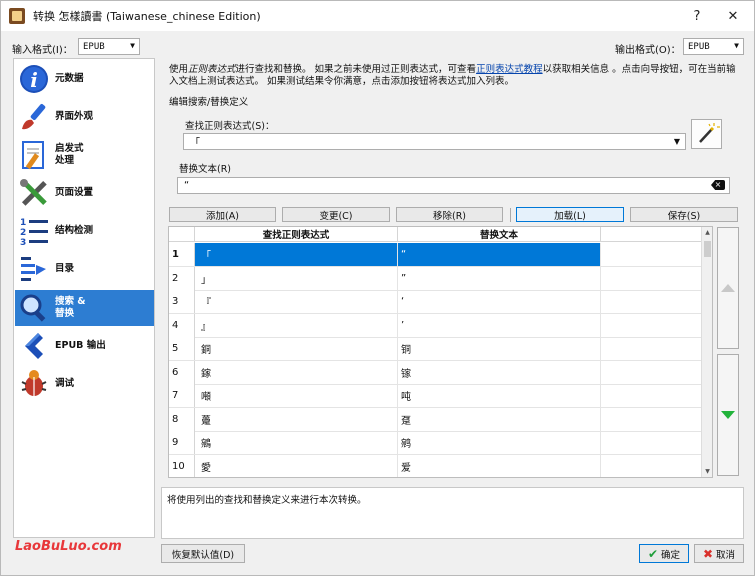 This screenshot has width=755, height=576. I want to click on sidebar-item-heuristics: 启发式 处理, so click(84, 155).